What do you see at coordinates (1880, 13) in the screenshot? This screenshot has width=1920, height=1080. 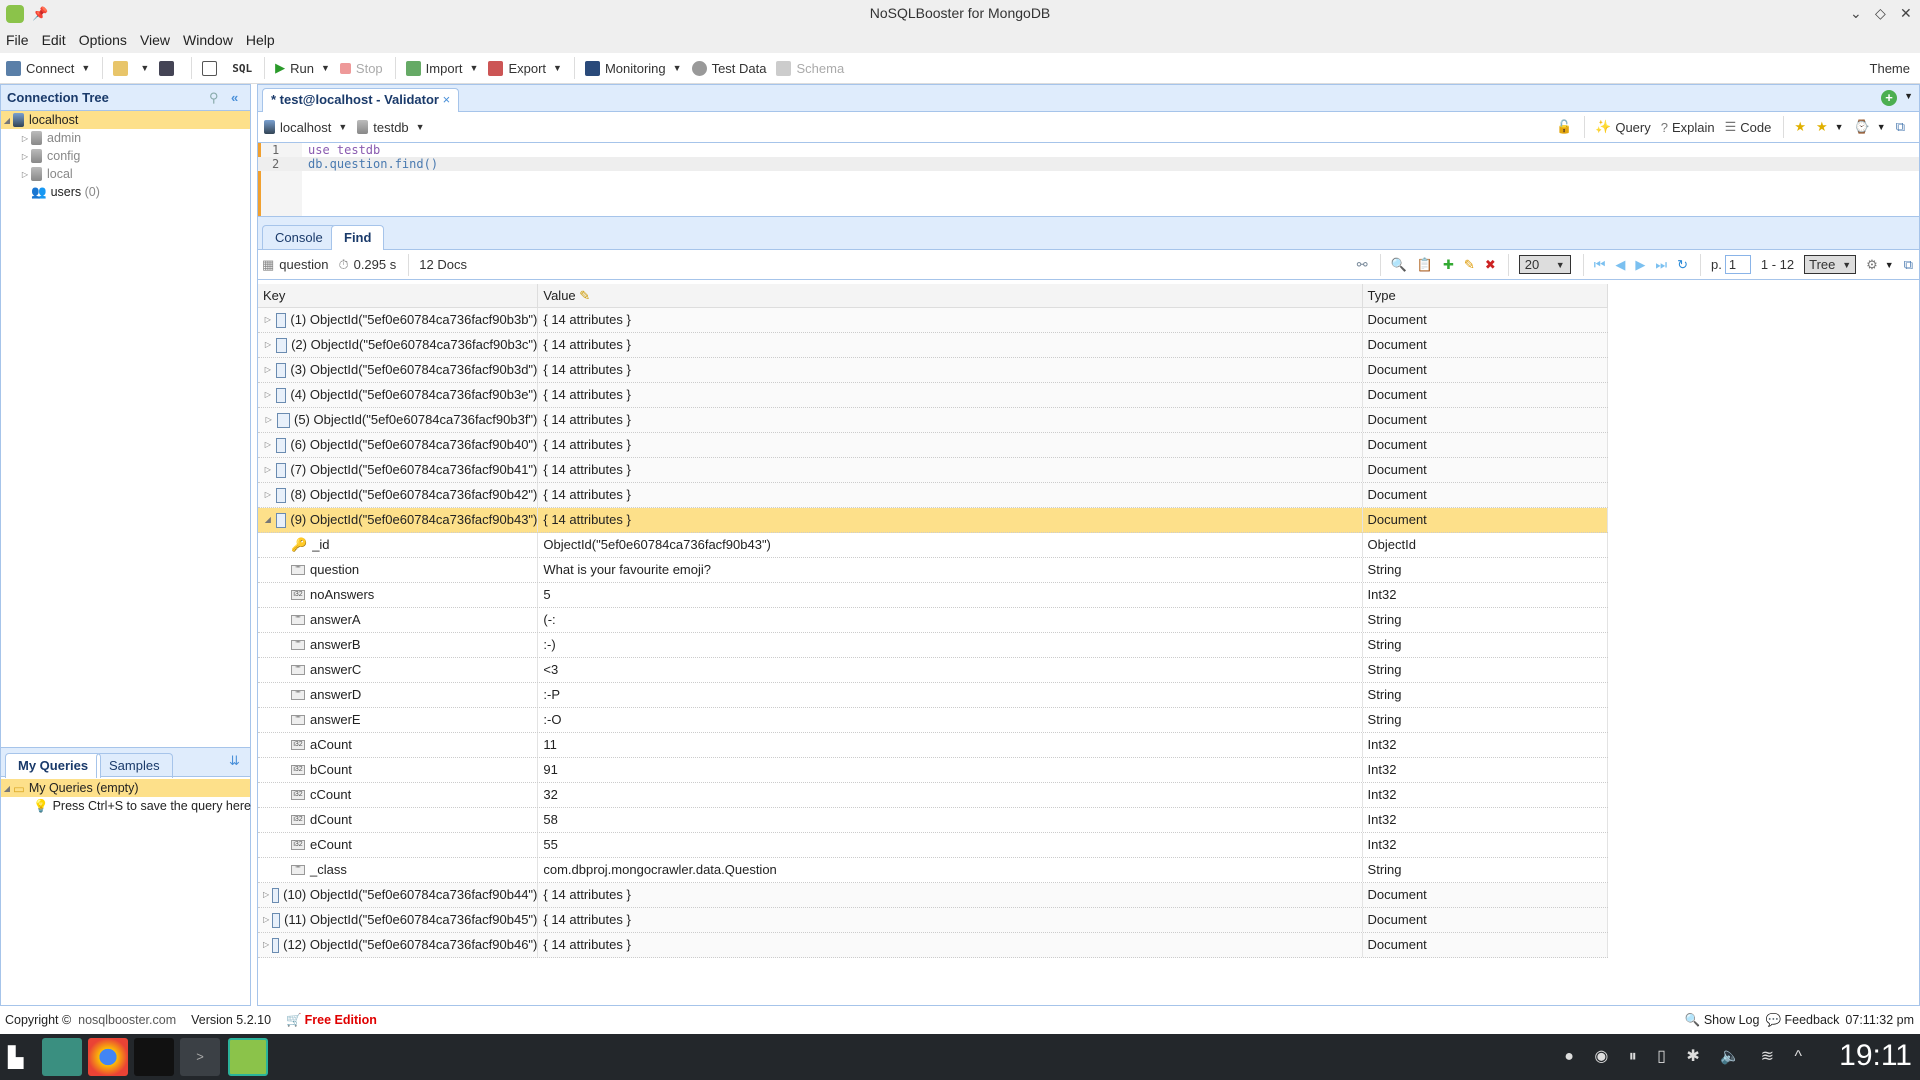 I see `maximize-icon: ◇` at bounding box center [1880, 13].